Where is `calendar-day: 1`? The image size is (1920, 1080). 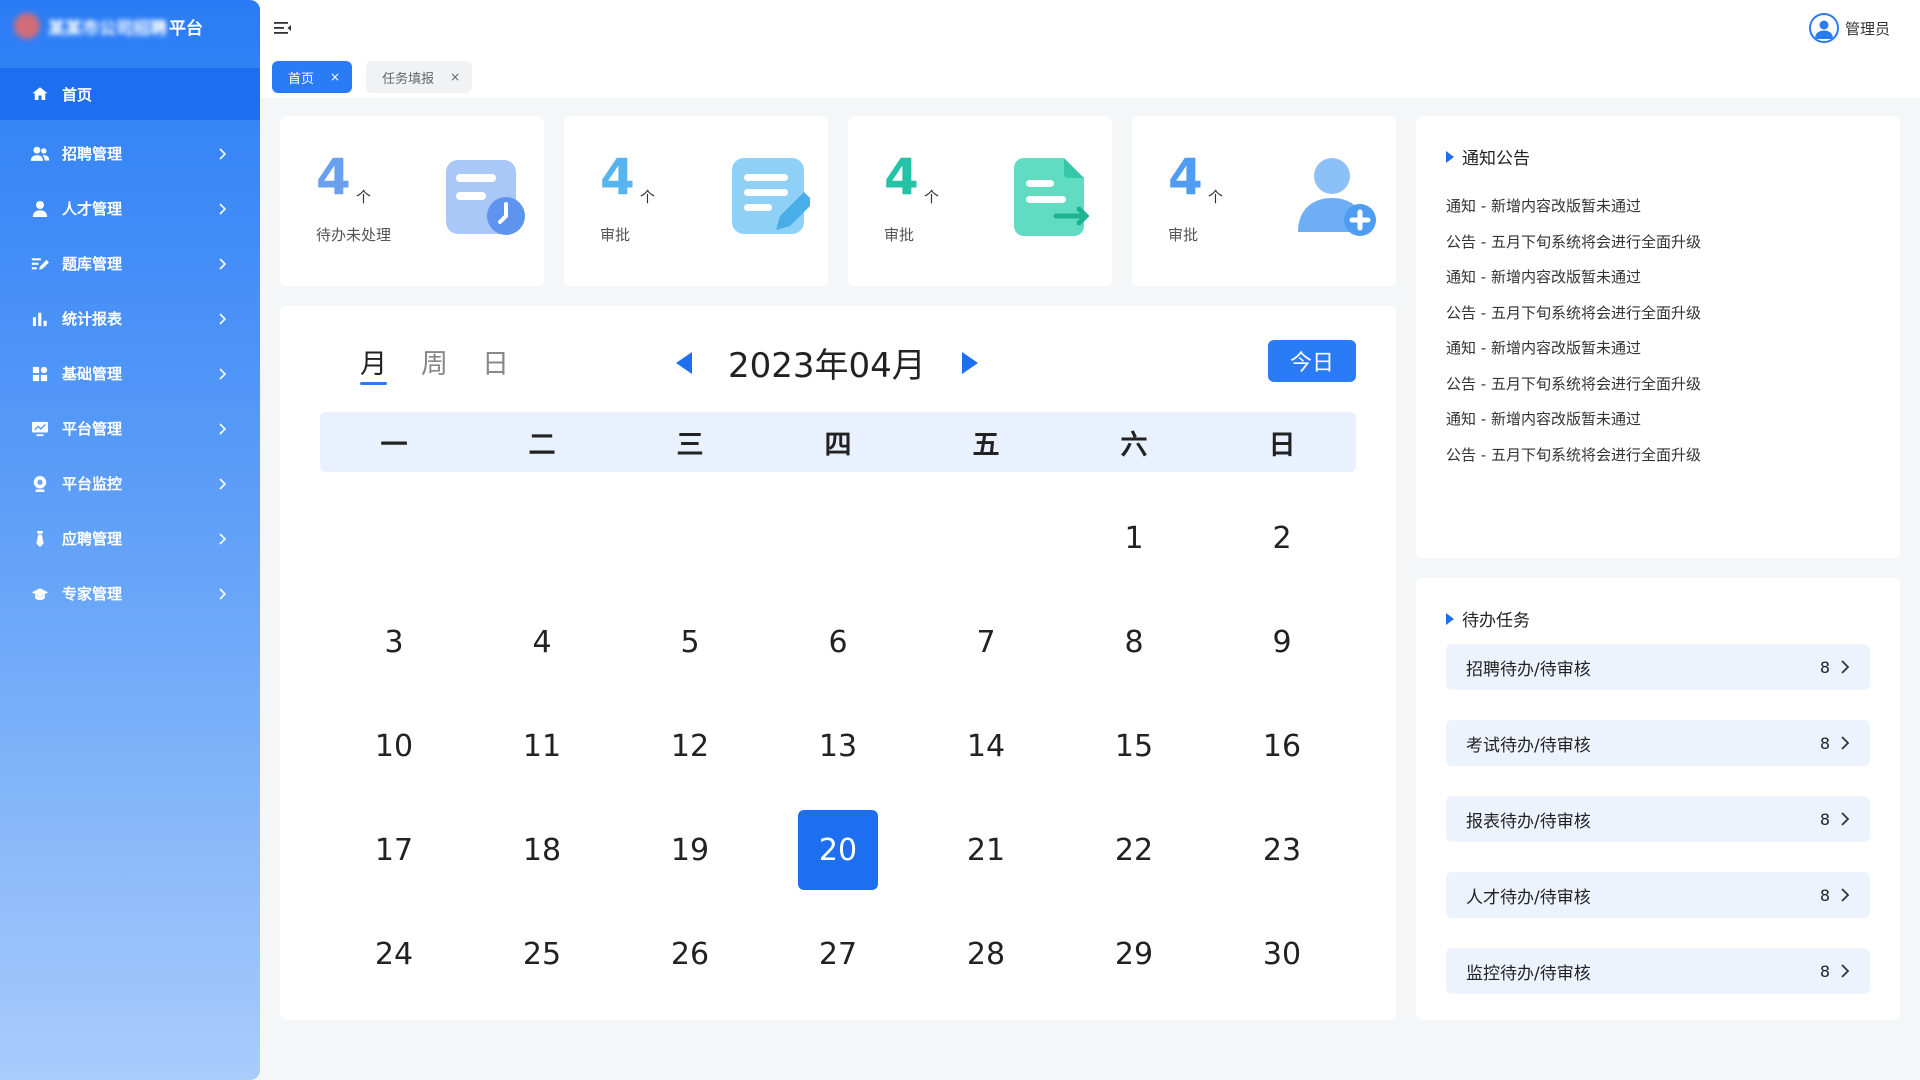 calendar-day: 1 is located at coordinates (1134, 538).